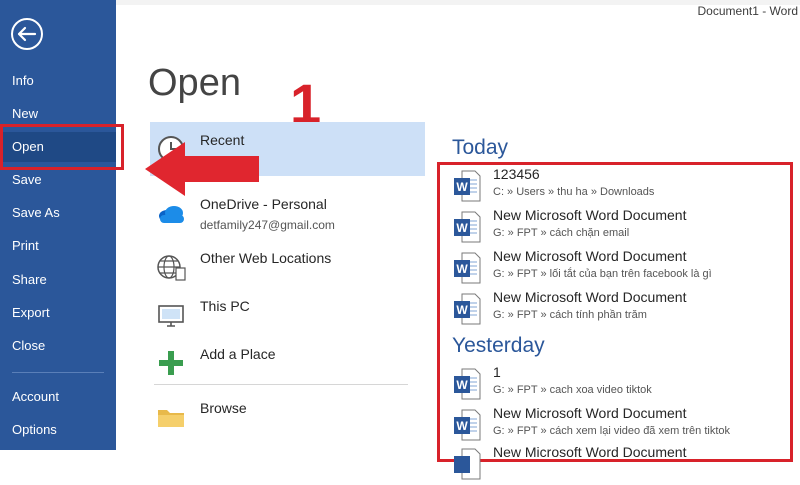 Image resolution: width=800 pixels, height=485 pixels. I want to click on document-name: 123456, so click(516, 174).